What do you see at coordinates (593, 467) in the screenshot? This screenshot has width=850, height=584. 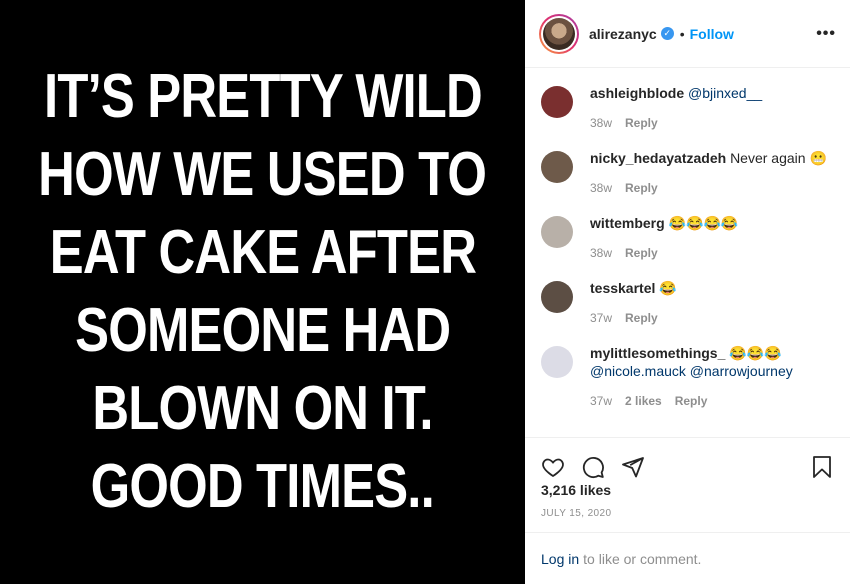 I see `comment-icon` at bounding box center [593, 467].